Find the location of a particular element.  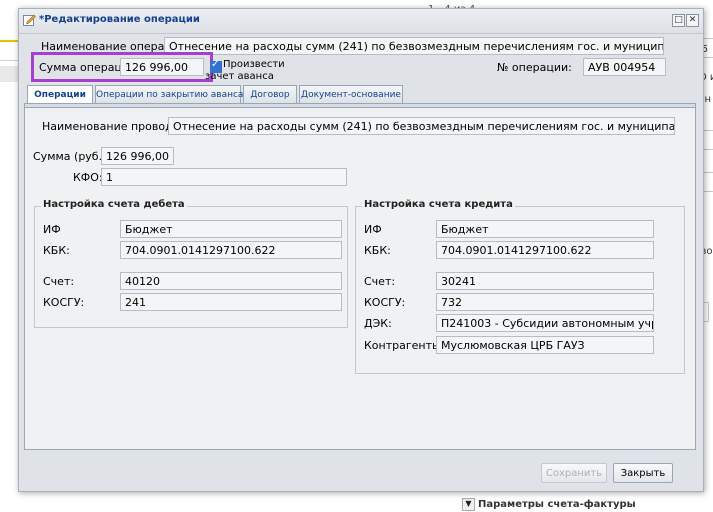

highlight-box is located at coordinates (122, 67).